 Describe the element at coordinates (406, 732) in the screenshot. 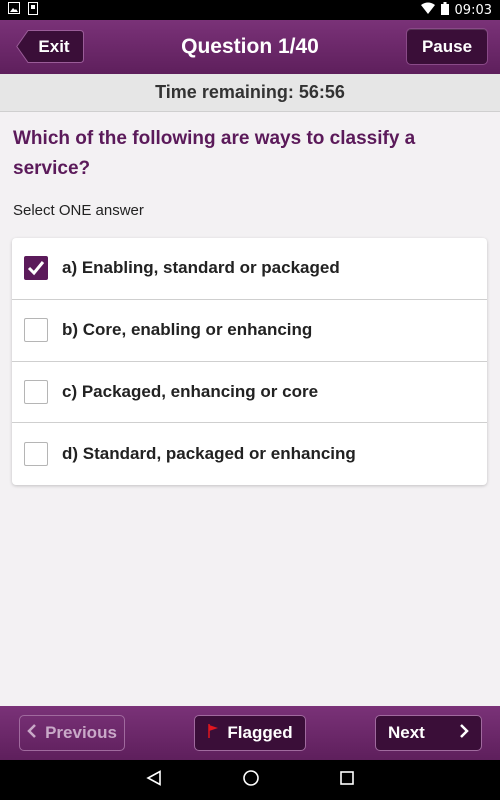

I see `next-label: Next` at that location.